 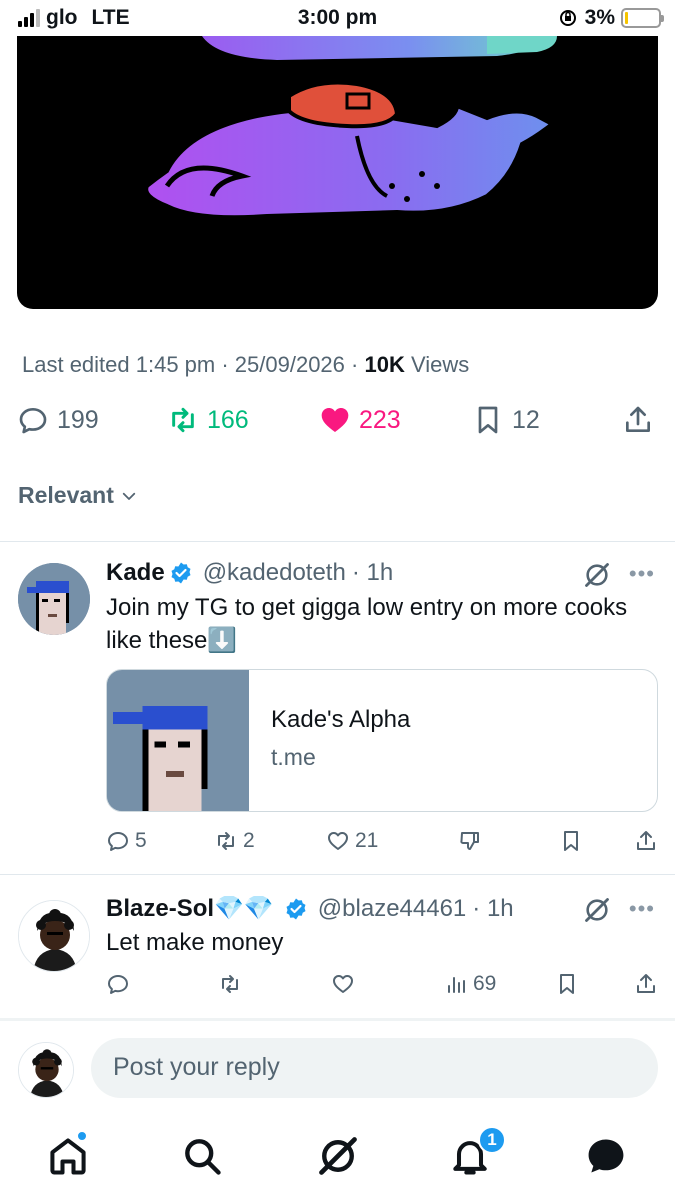 I want to click on link-card: Kade's Alpha t.me, so click(x=382, y=740).